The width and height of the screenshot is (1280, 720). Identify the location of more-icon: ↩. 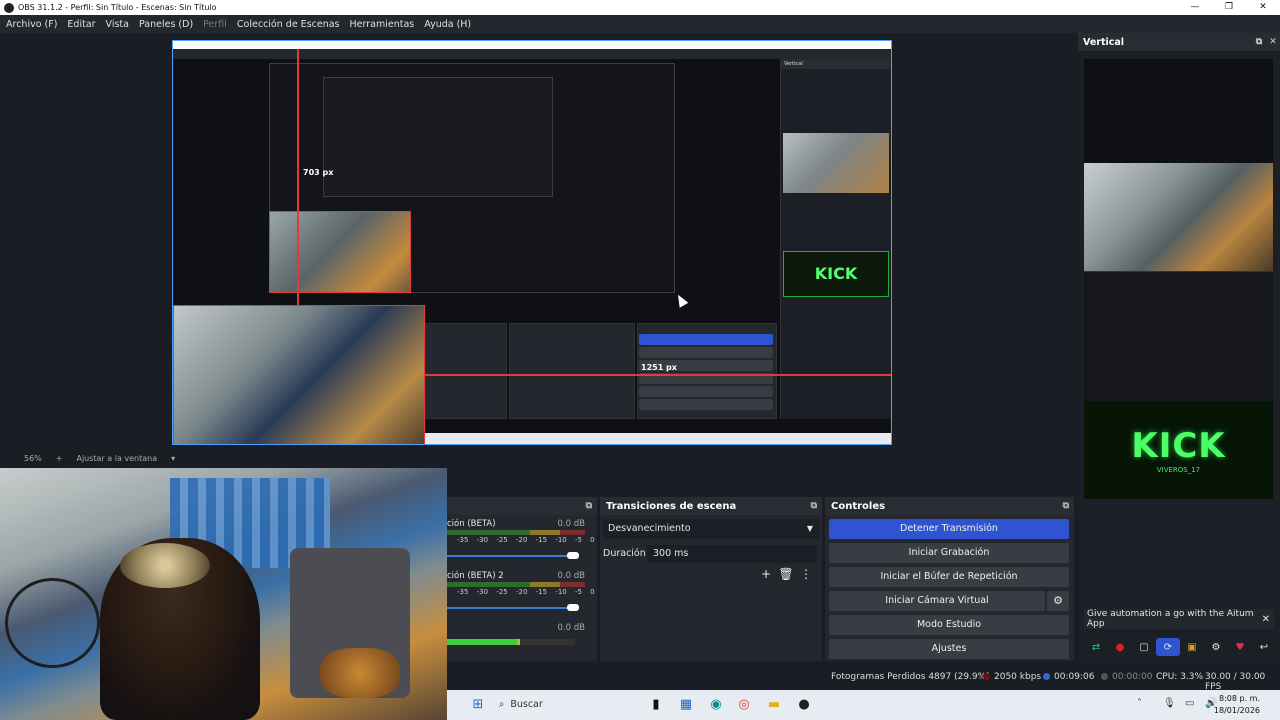
(1264, 647).